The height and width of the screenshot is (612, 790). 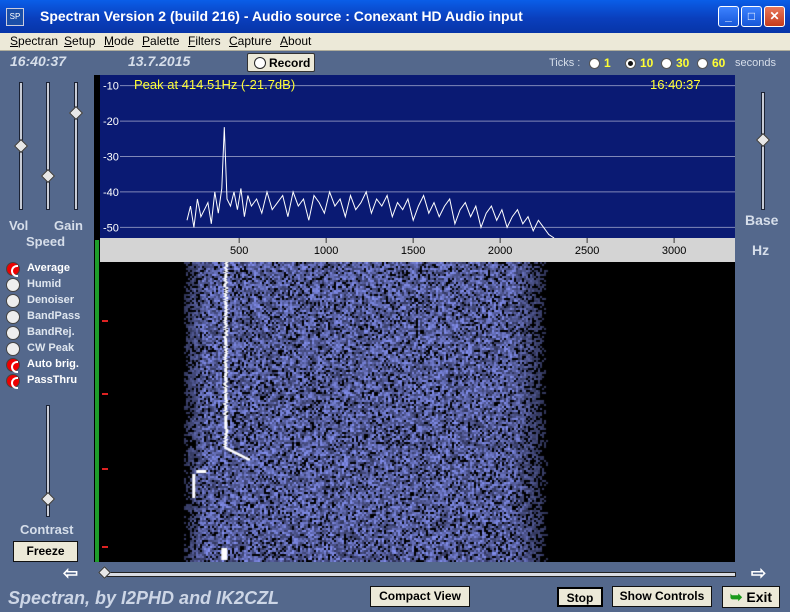 I want to click on contrast-label: Contrast, so click(x=47, y=529).